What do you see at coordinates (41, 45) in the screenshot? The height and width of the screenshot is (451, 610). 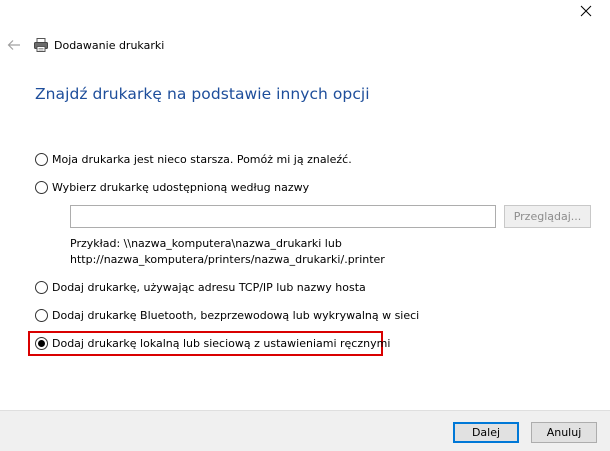 I see `printer-icon` at bounding box center [41, 45].